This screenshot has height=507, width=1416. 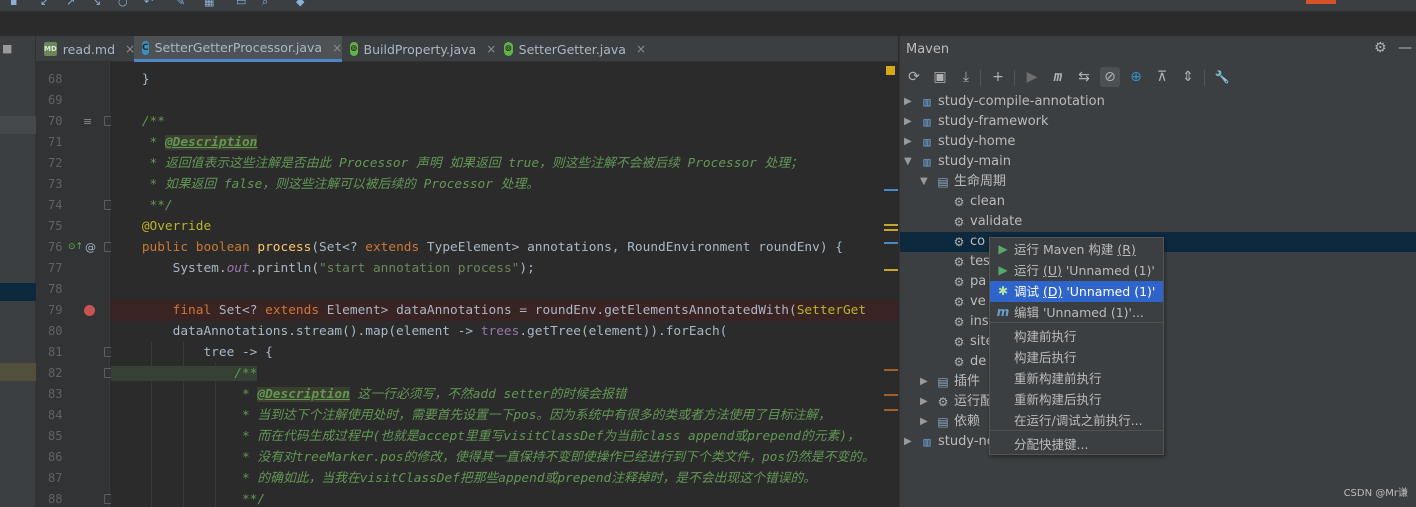 What do you see at coordinates (1158, 222) in the screenshot?
I see `tree-item: ⚙ validate` at bounding box center [1158, 222].